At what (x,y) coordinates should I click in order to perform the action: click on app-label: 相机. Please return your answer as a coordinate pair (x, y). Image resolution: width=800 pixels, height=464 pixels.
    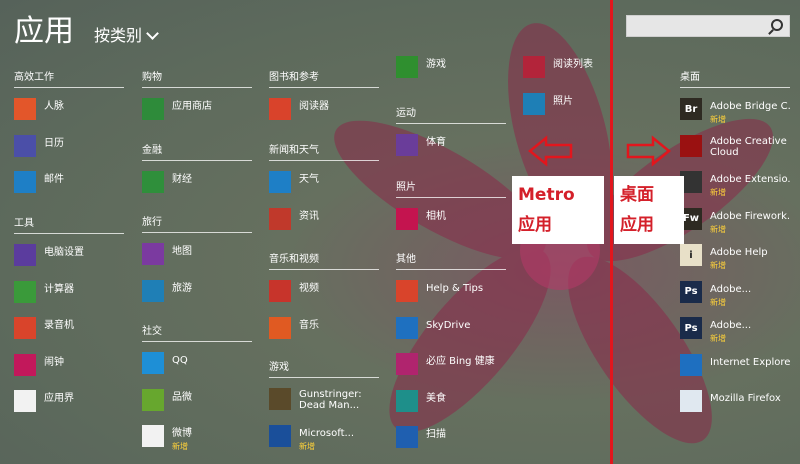
    Looking at the image, I should click on (436, 216).